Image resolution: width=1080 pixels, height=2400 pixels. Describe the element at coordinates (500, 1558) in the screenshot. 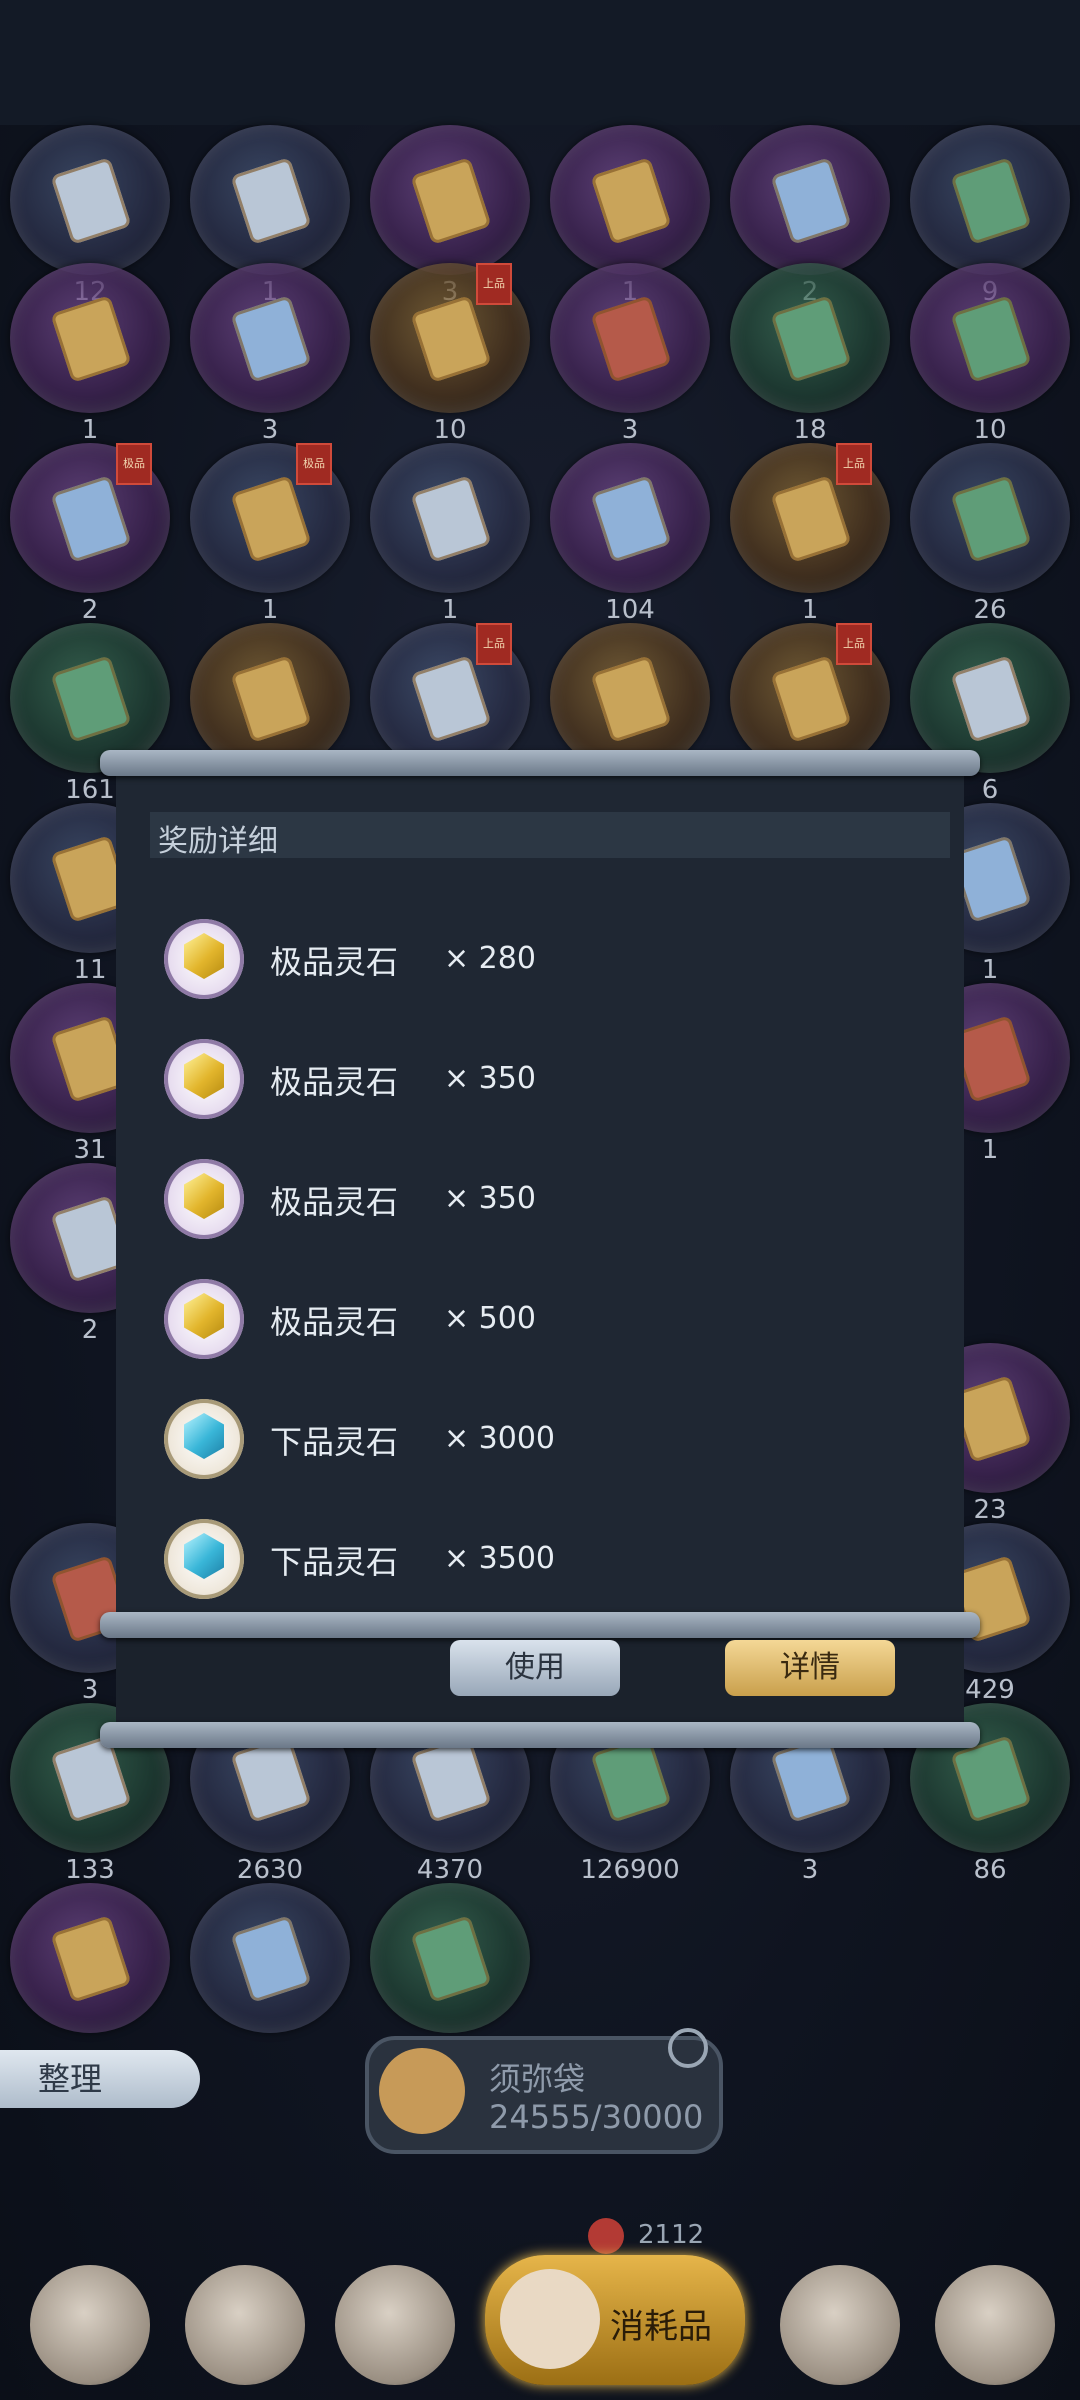

I see `reward-quantity: × 3500` at that location.